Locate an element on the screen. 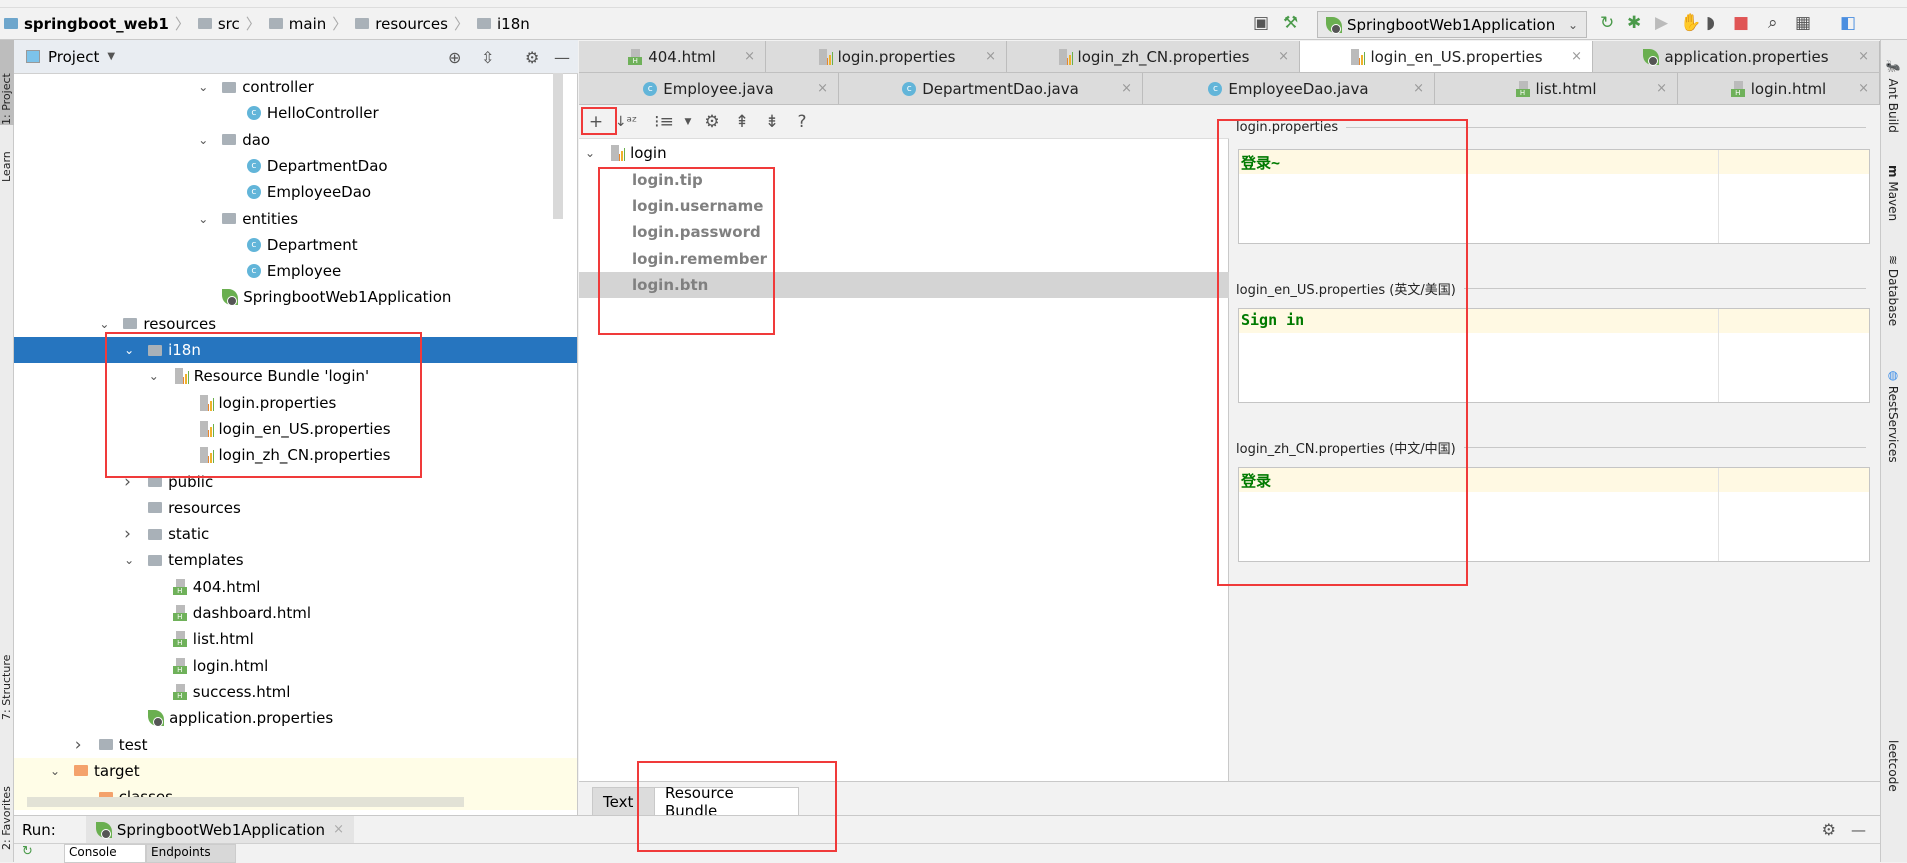 The height and width of the screenshot is (863, 1907). tree-item: › static is located at coordinates (295, 534).